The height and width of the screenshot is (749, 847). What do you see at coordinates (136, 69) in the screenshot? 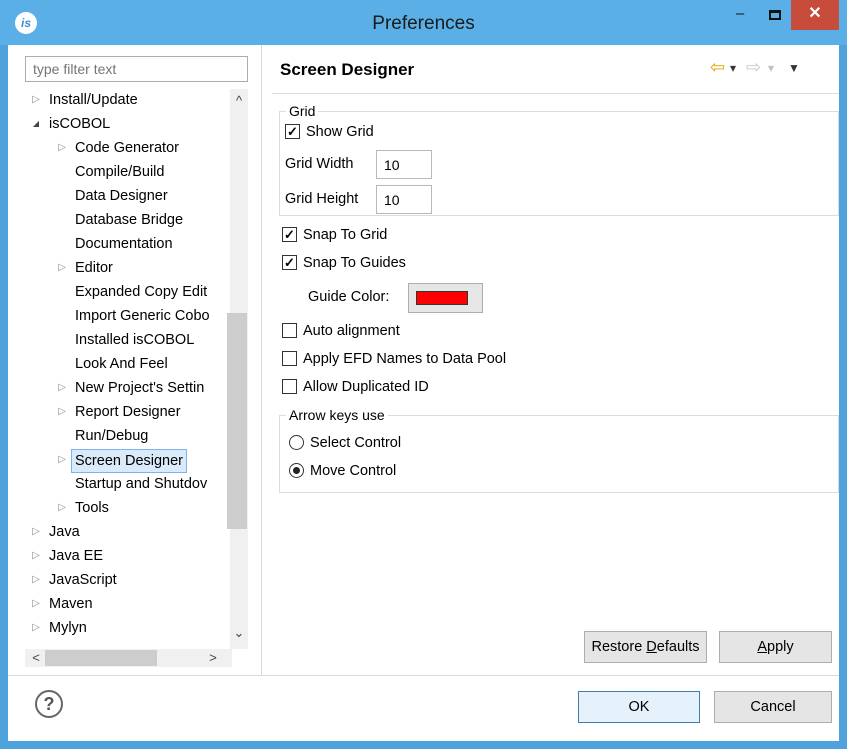
I see `filter-input` at bounding box center [136, 69].